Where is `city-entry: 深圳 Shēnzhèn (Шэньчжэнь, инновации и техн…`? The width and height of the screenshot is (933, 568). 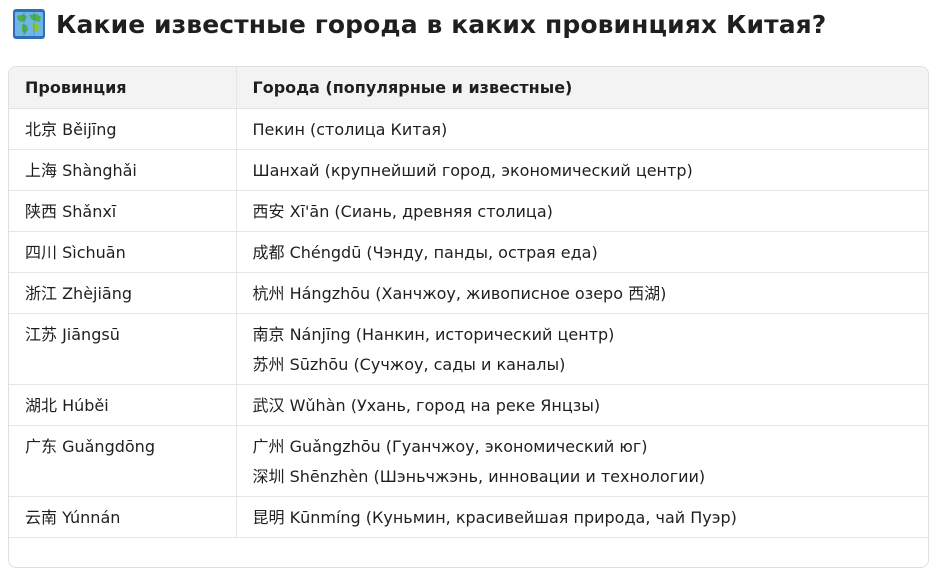
city-entry: 深圳 Shēnzhèn (Шэньчжэнь, инновации и техн… is located at coordinates (479, 476).